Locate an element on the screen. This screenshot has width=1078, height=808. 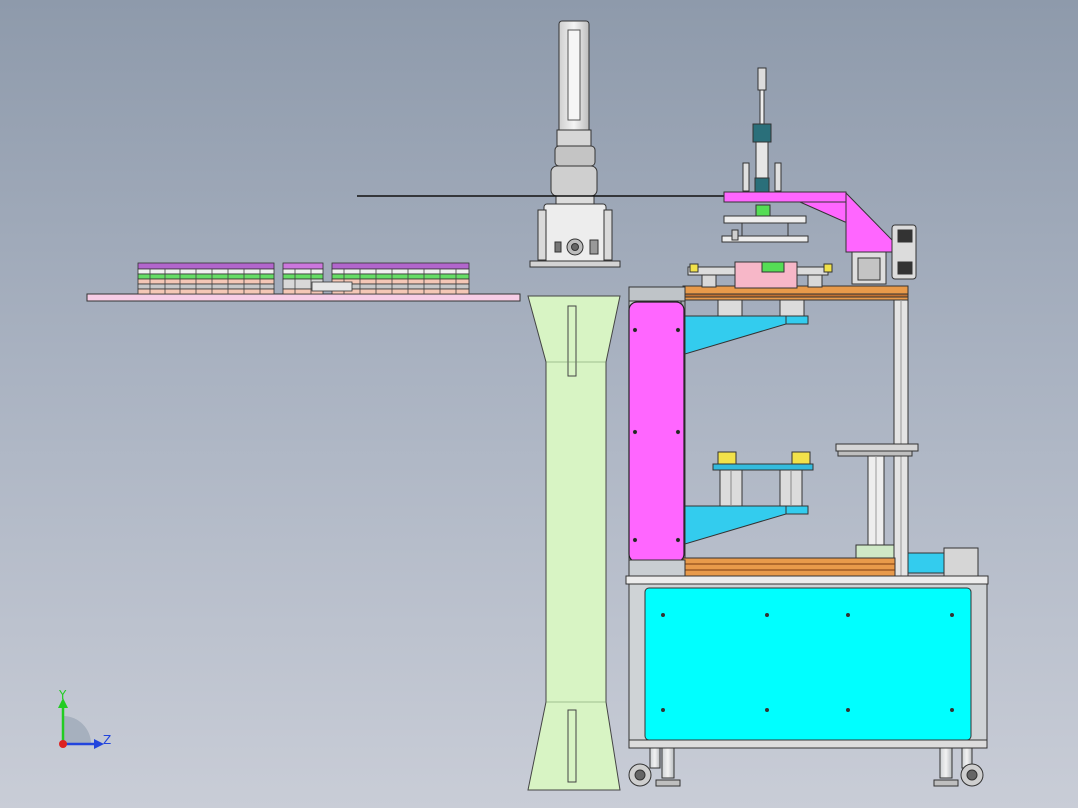
magenta-arm is located at coordinates (785, 197).